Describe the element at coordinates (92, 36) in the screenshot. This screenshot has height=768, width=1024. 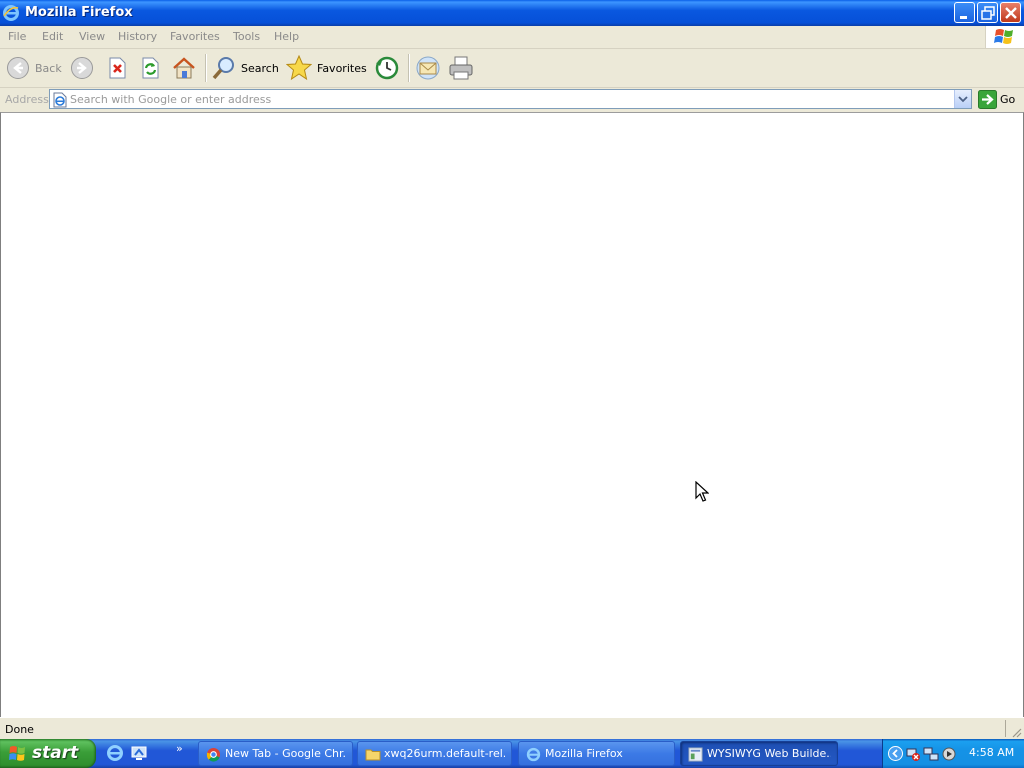
I see `menu-view: View` at that location.